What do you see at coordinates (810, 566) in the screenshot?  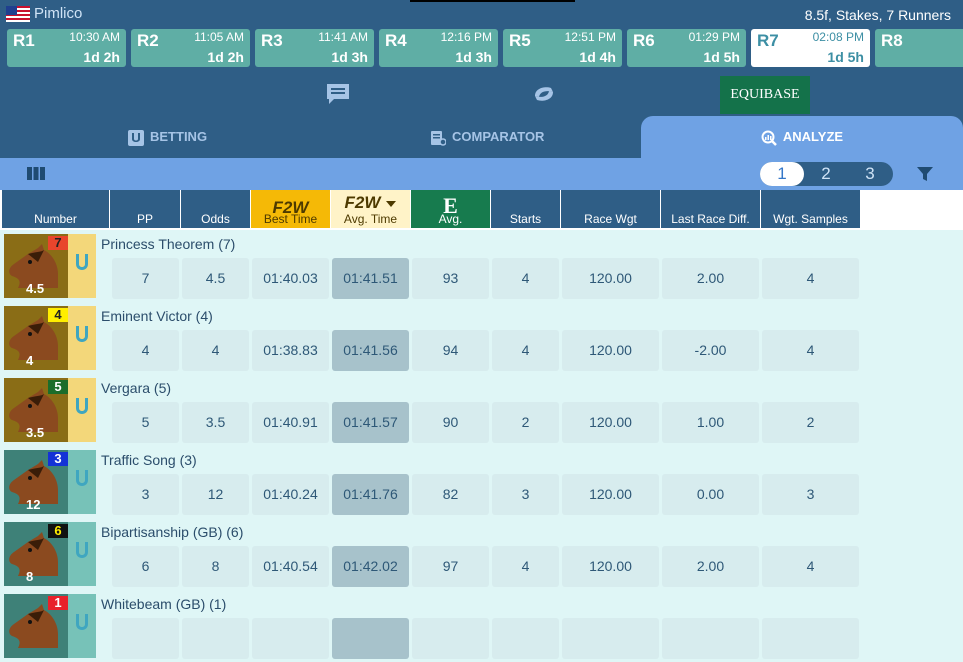 I see `cell-wgt-samples: 4` at bounding box center [810, 566].